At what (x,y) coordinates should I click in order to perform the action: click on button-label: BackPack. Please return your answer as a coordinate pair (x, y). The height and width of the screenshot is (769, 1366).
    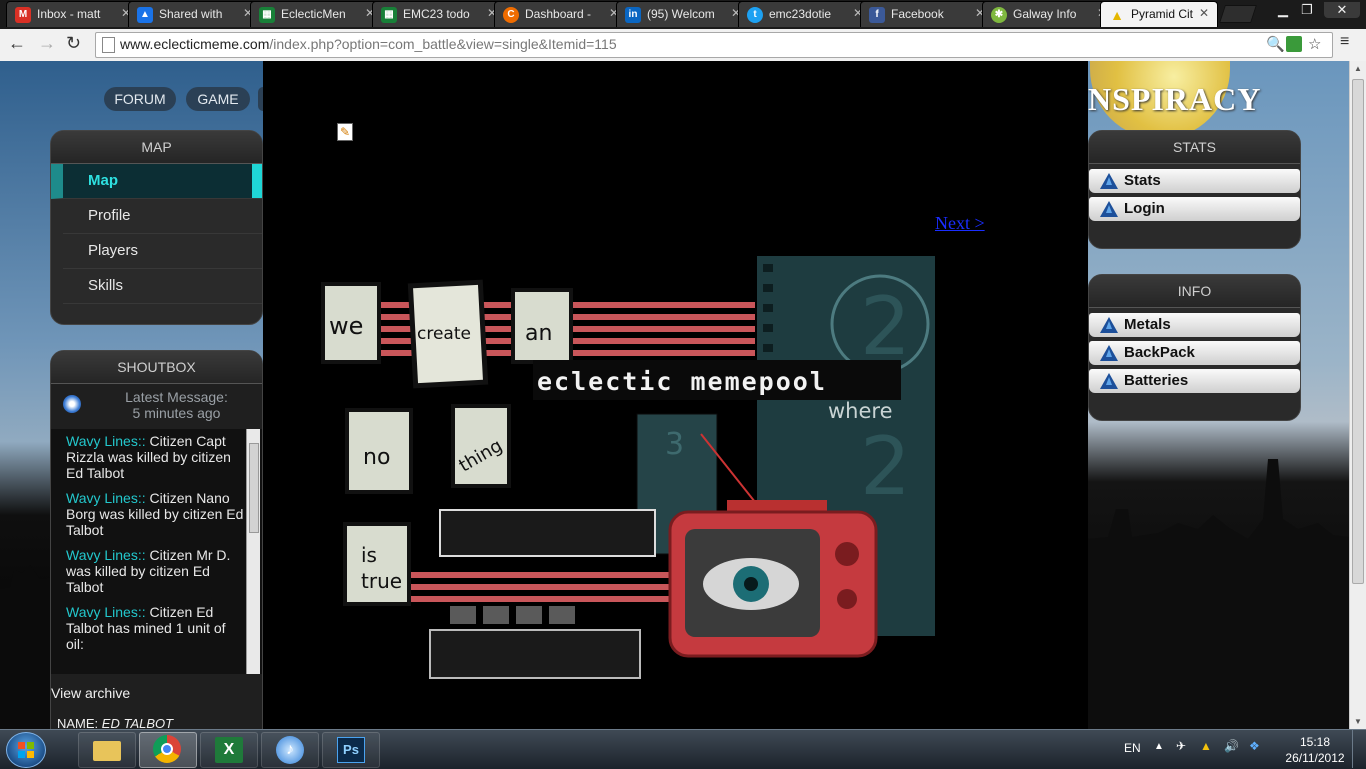
    Looking at the image, I should click on (1159, 352).